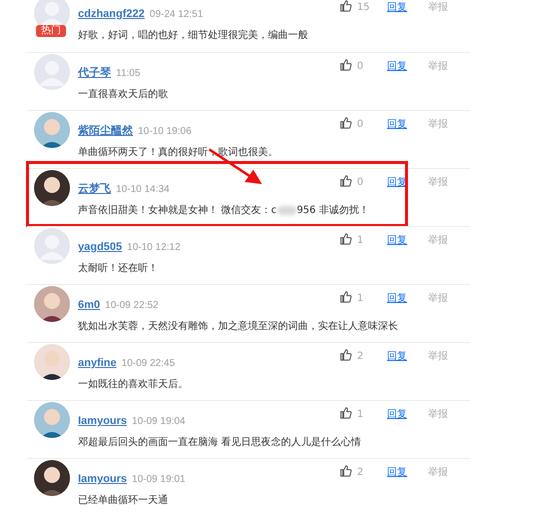 The height and width of the screenshot is (519, 540). What do you see at coordinates (159, 421) in the screenshot?
I see `comment-time: 10-09 19:04` at bounding box center [159, 421].